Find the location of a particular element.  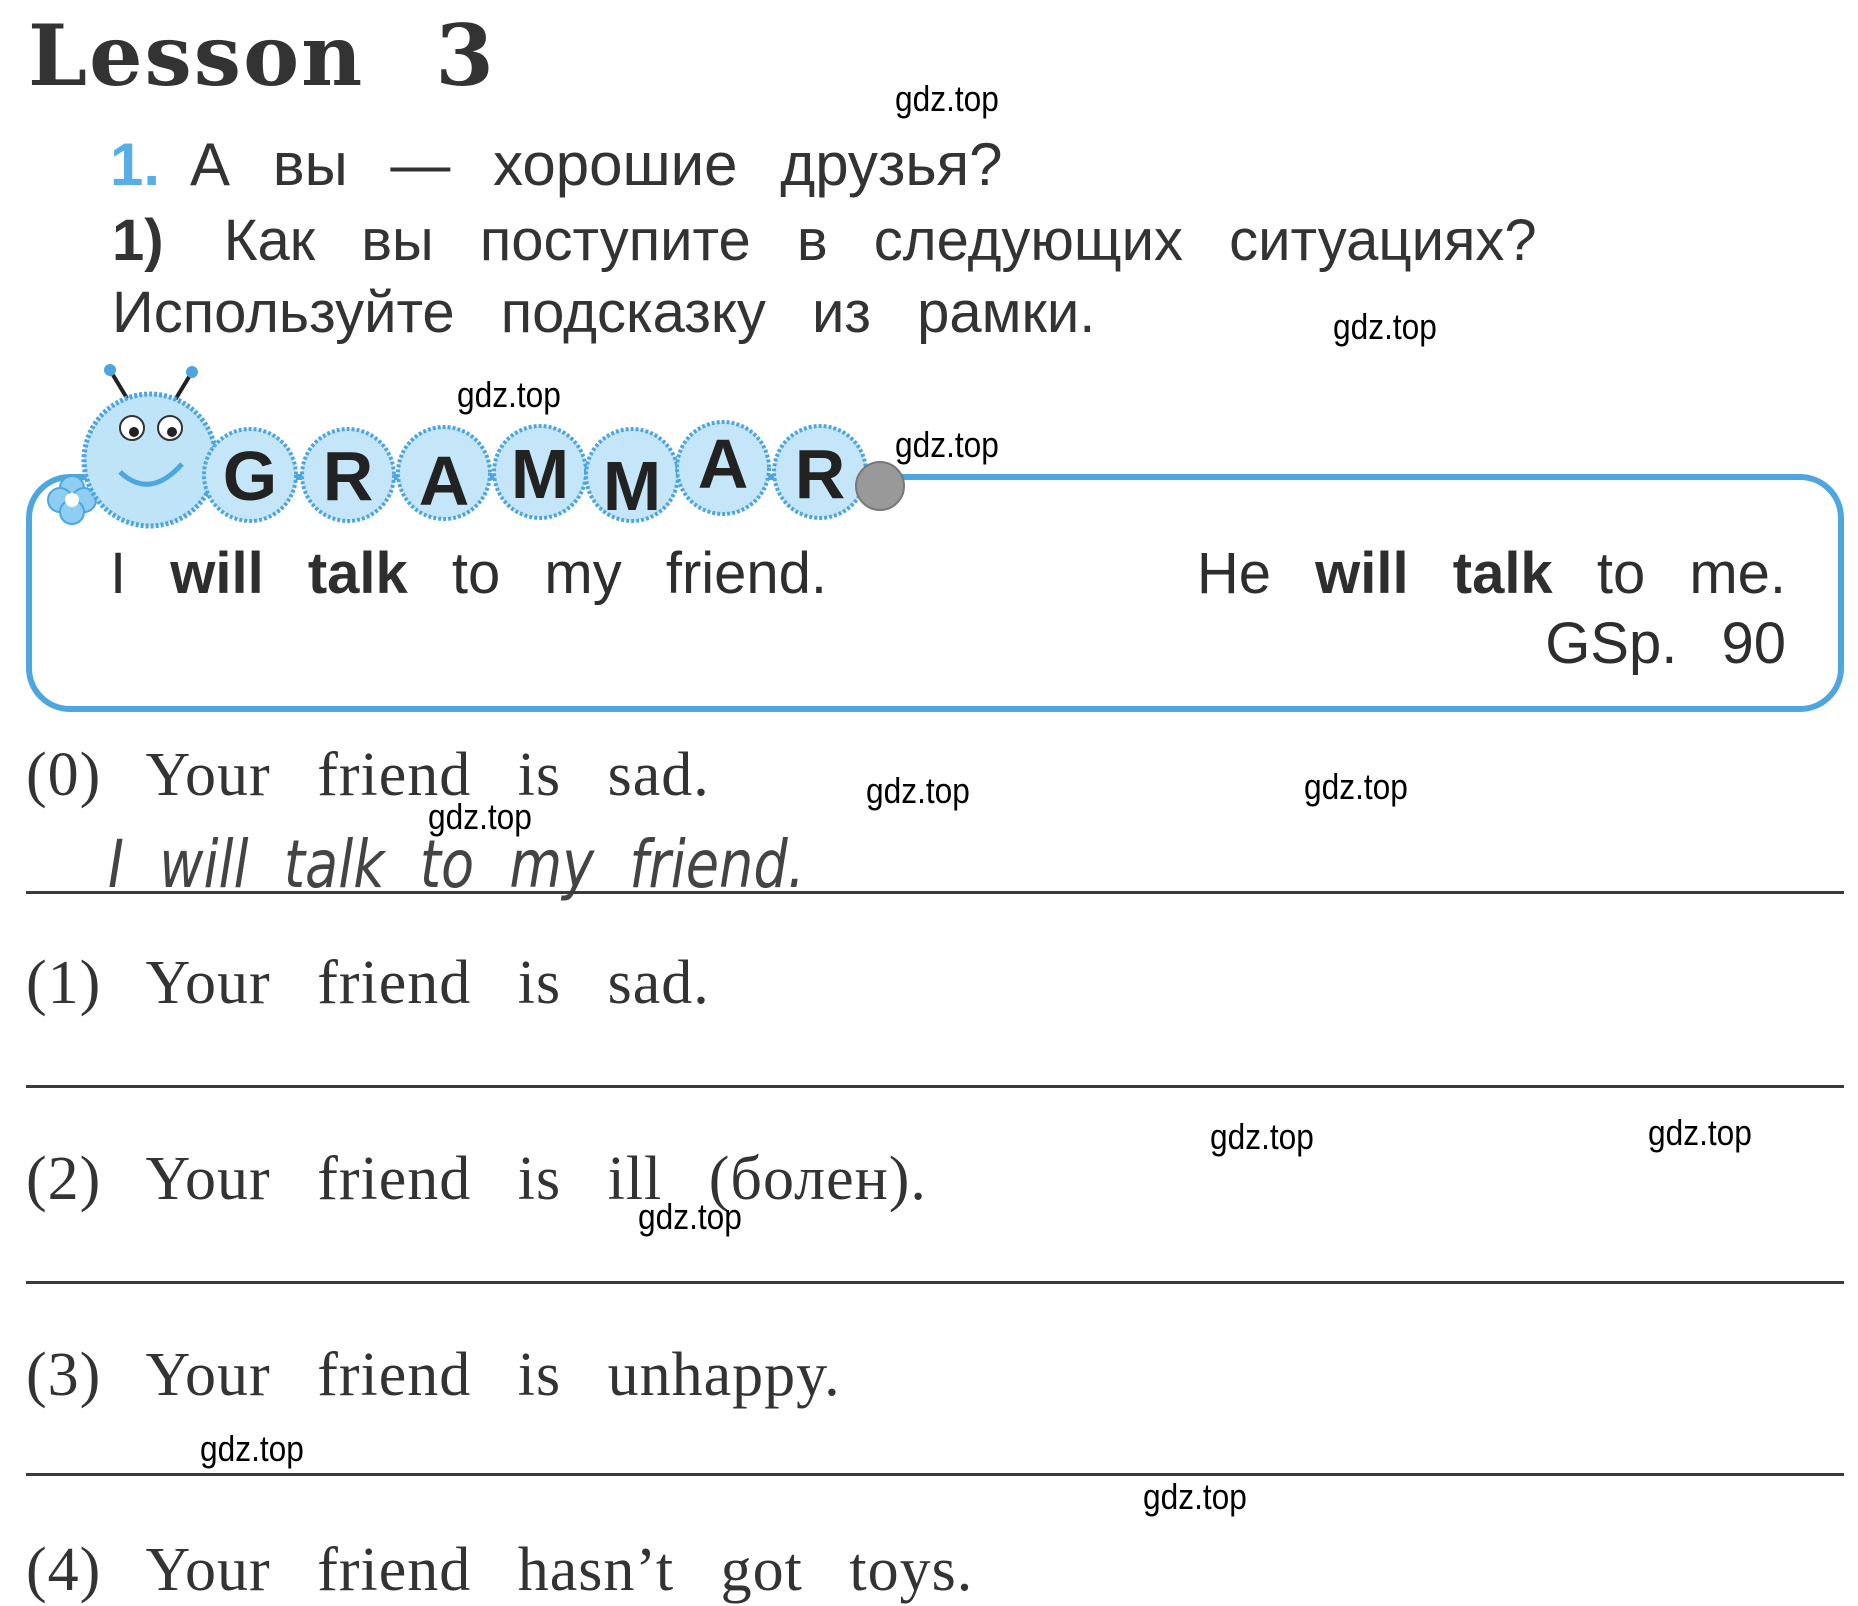

exercise-item-4: (4) Your friend hasn’t got toys. is located at coordinates (500, 1570).